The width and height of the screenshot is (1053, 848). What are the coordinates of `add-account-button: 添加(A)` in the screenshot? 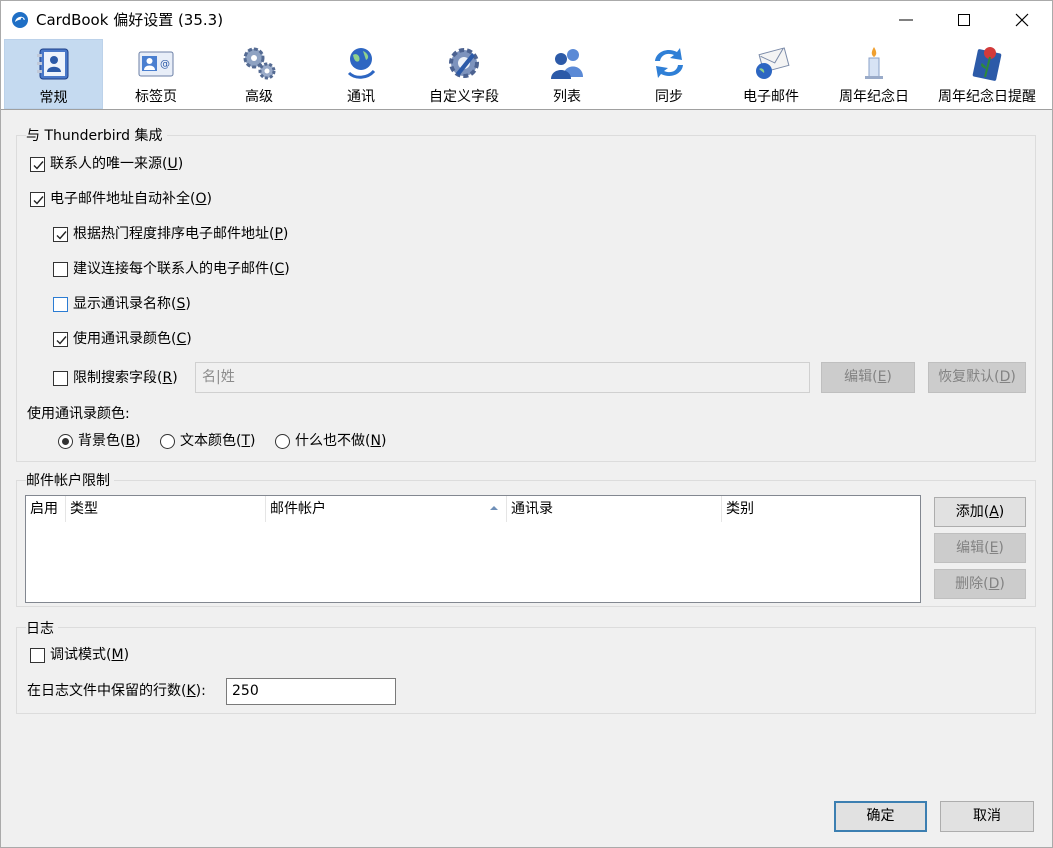 It's located at (980, 512).